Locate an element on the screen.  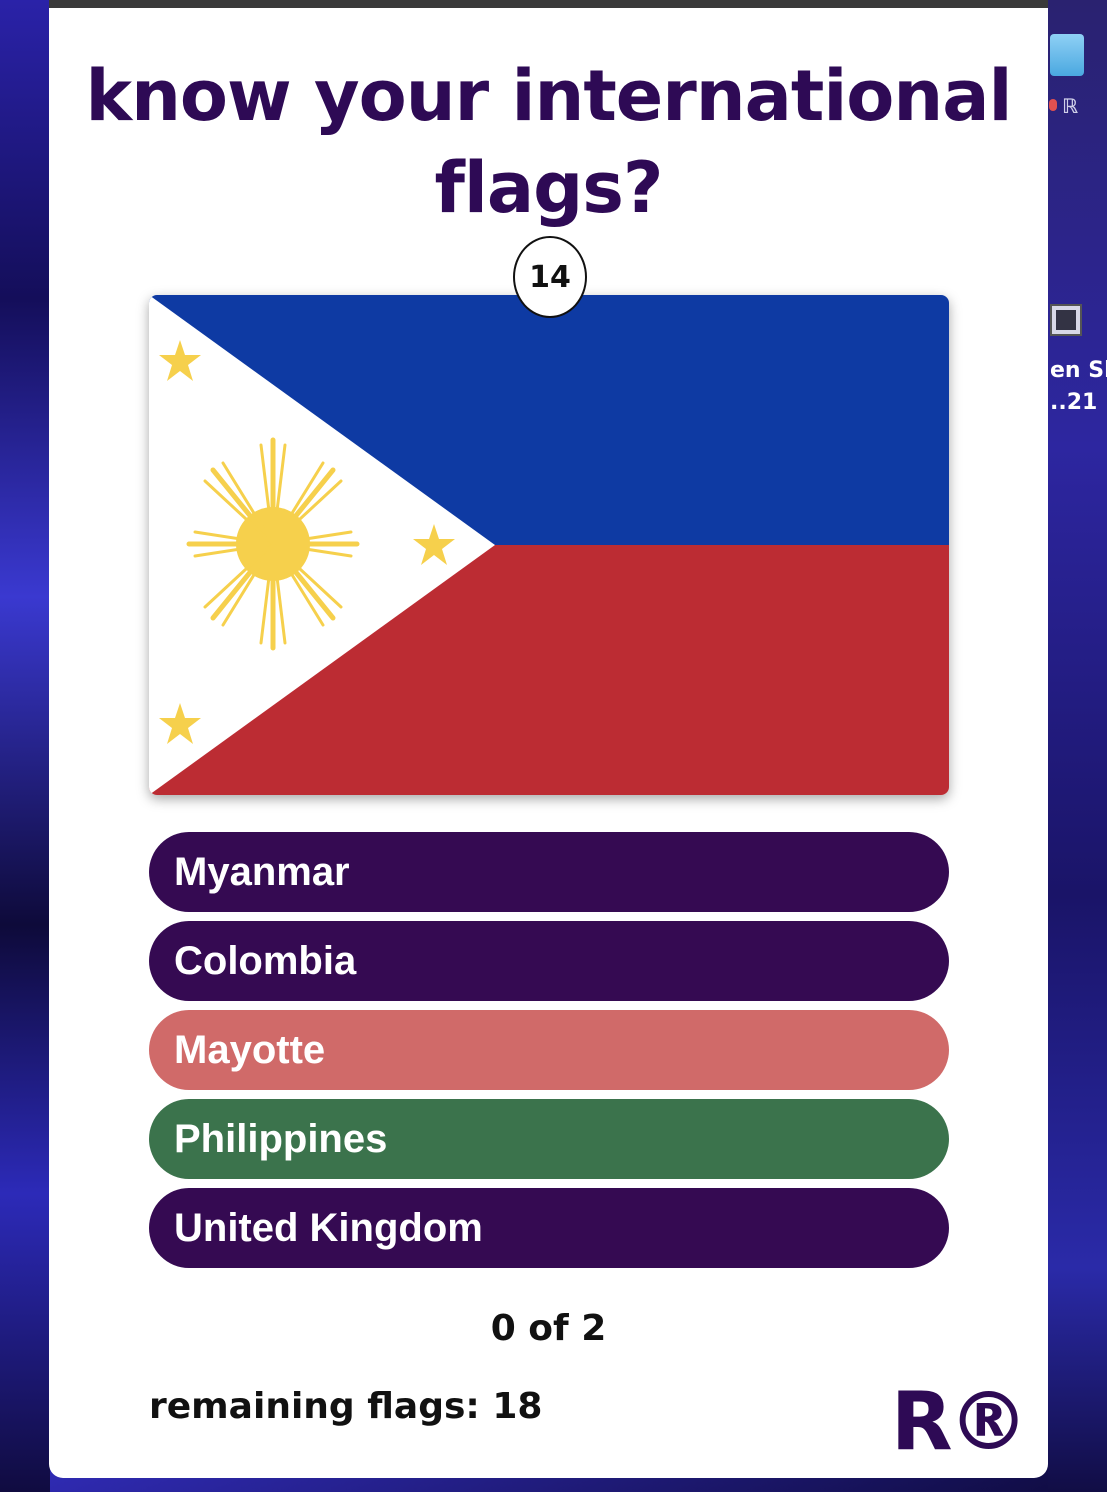
desktop-app-icon: ℝ is located at coordinates (1070, 106).